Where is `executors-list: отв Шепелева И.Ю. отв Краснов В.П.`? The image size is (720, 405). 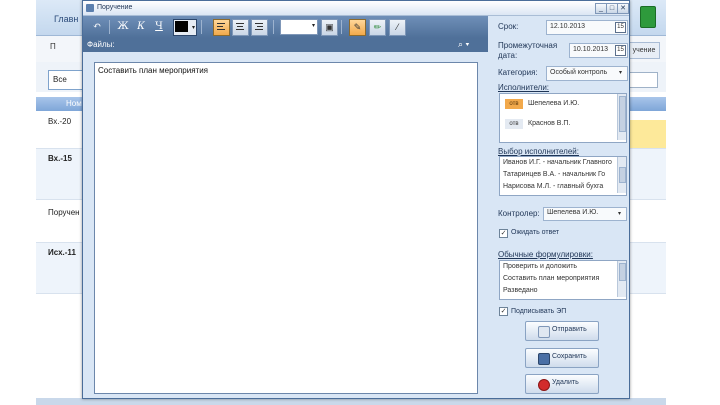 executors-list: отв Шепелева И.Ю. отв Краснов В.П. is located at coordinates (563, 118).